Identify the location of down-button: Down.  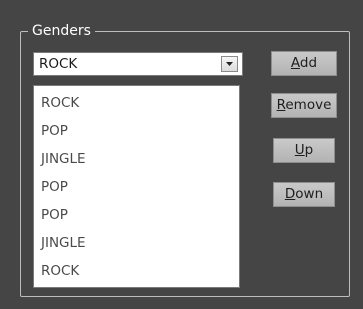
(304, 194).